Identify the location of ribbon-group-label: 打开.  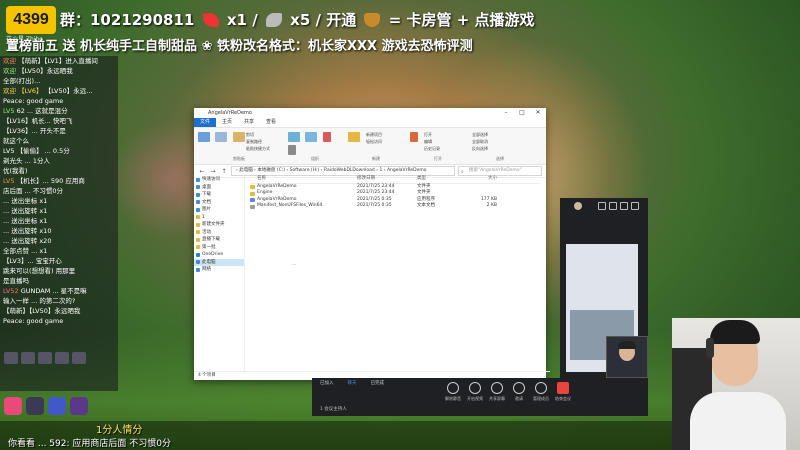
(438, 158).